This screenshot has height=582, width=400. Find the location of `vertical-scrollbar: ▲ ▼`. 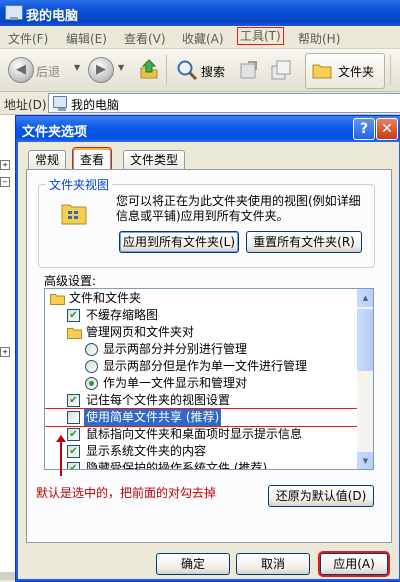

vertical-scrollbar: ▲ ▼ is located at coordinates (365, 379).